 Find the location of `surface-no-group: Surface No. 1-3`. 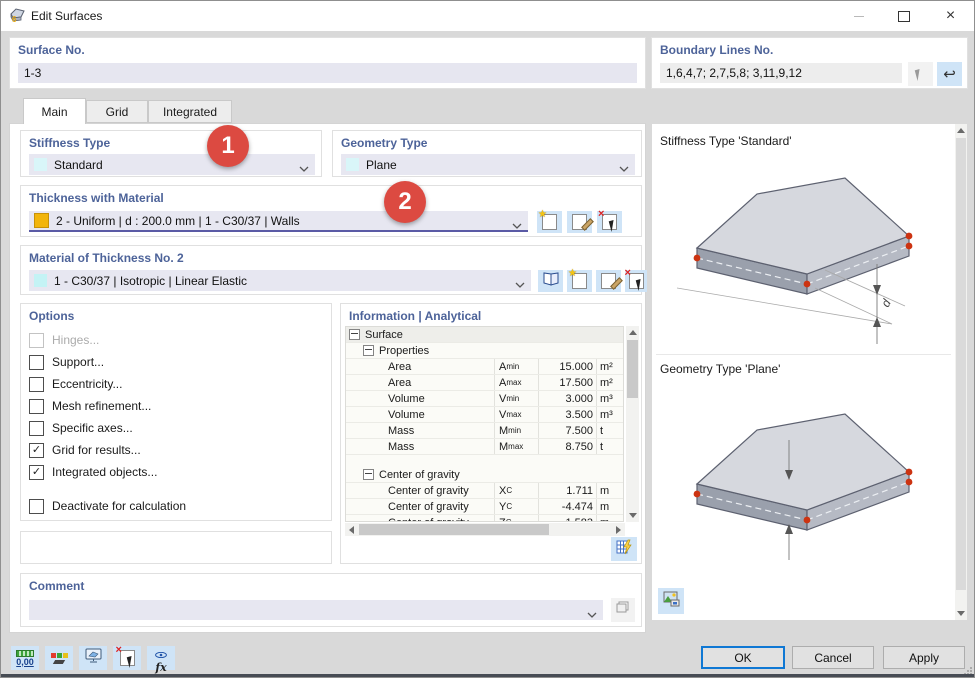

surface-no-group: Surface No. 1-3 is located at coordinates (327, 63).